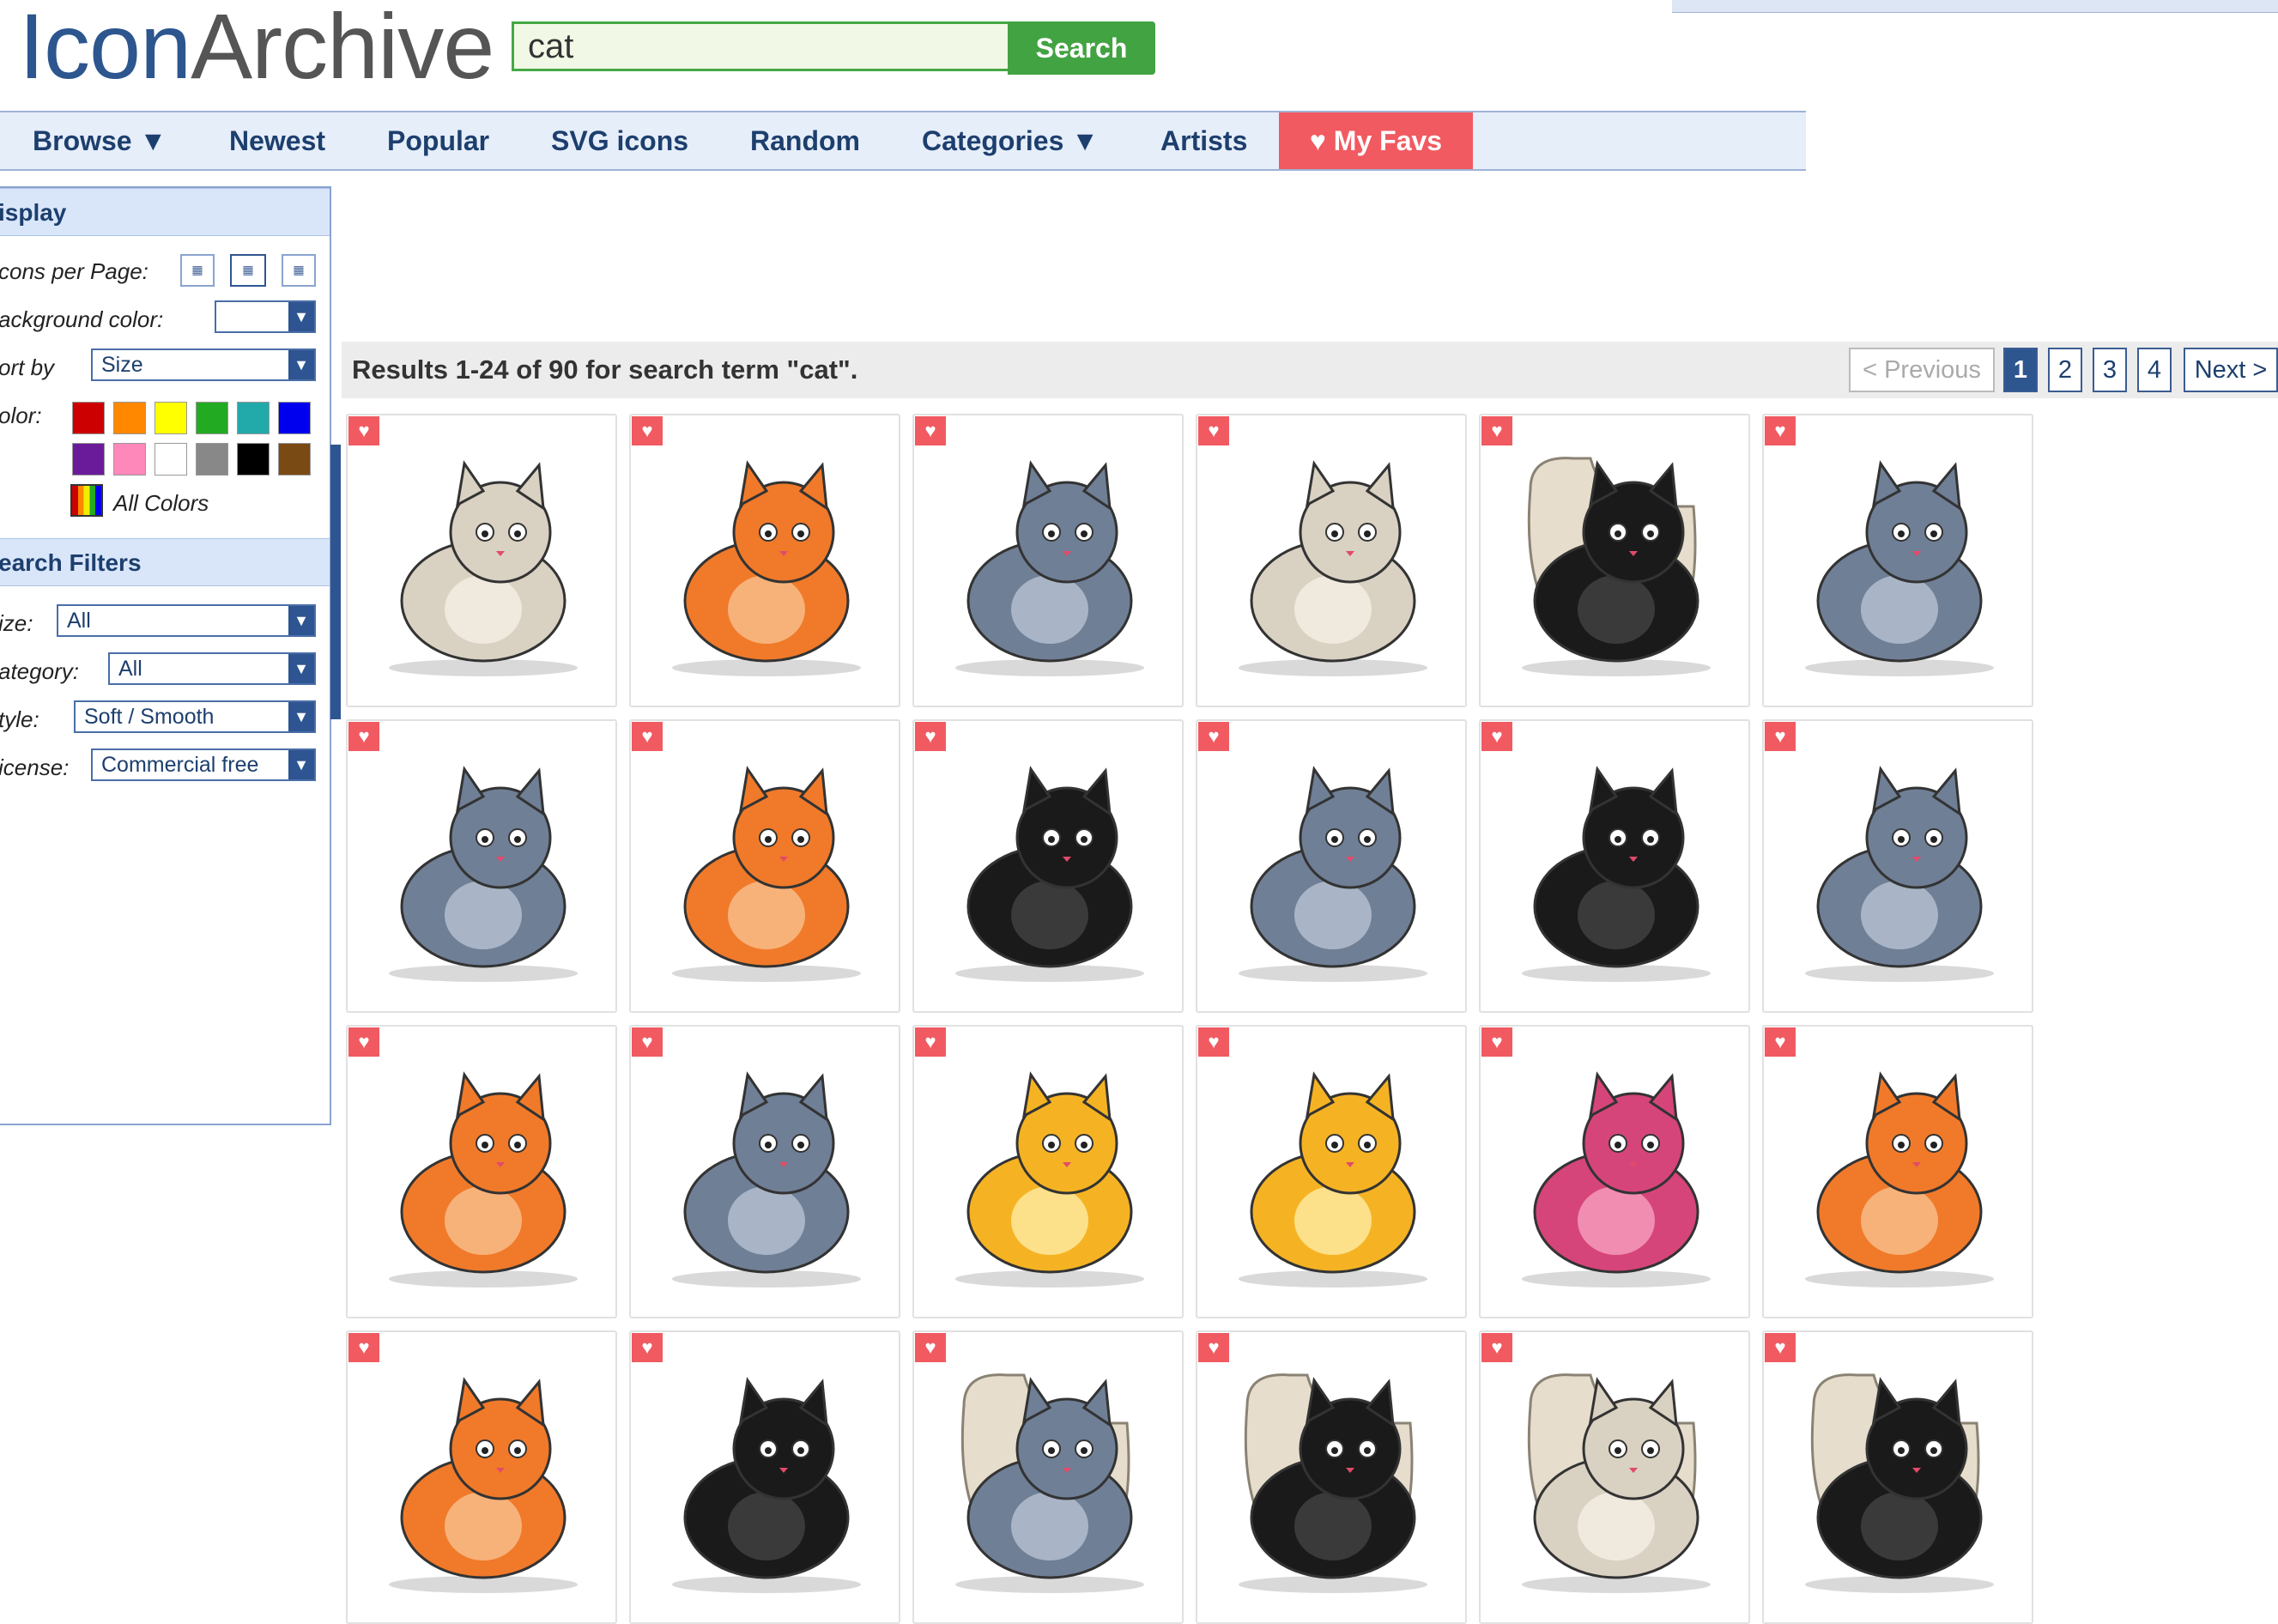 The width and height of the screenshot is (2278, 1624). What do you see at coordinates (186, 620) in the screenshot?
I see `size-select: All ▼` at bounding box center [186, 620].